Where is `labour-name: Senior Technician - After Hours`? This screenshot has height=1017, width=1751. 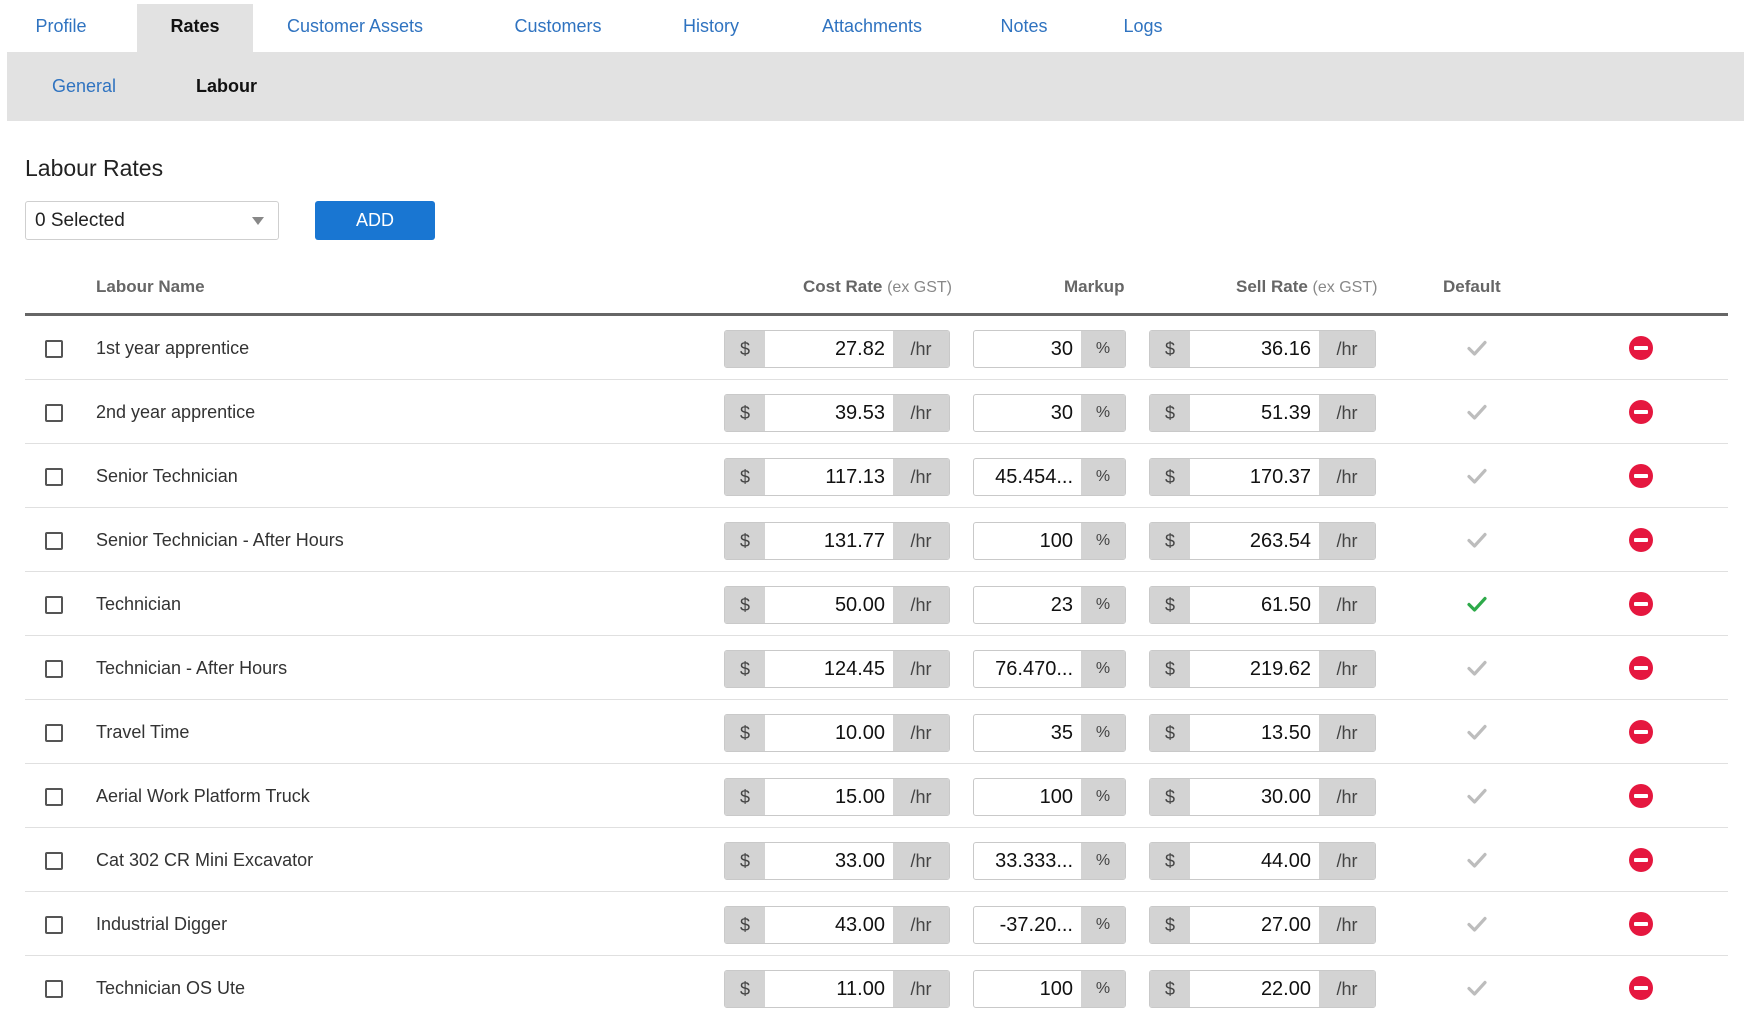
labour-name: Senior Technician - After Hours is located at coordinates (220, 540).